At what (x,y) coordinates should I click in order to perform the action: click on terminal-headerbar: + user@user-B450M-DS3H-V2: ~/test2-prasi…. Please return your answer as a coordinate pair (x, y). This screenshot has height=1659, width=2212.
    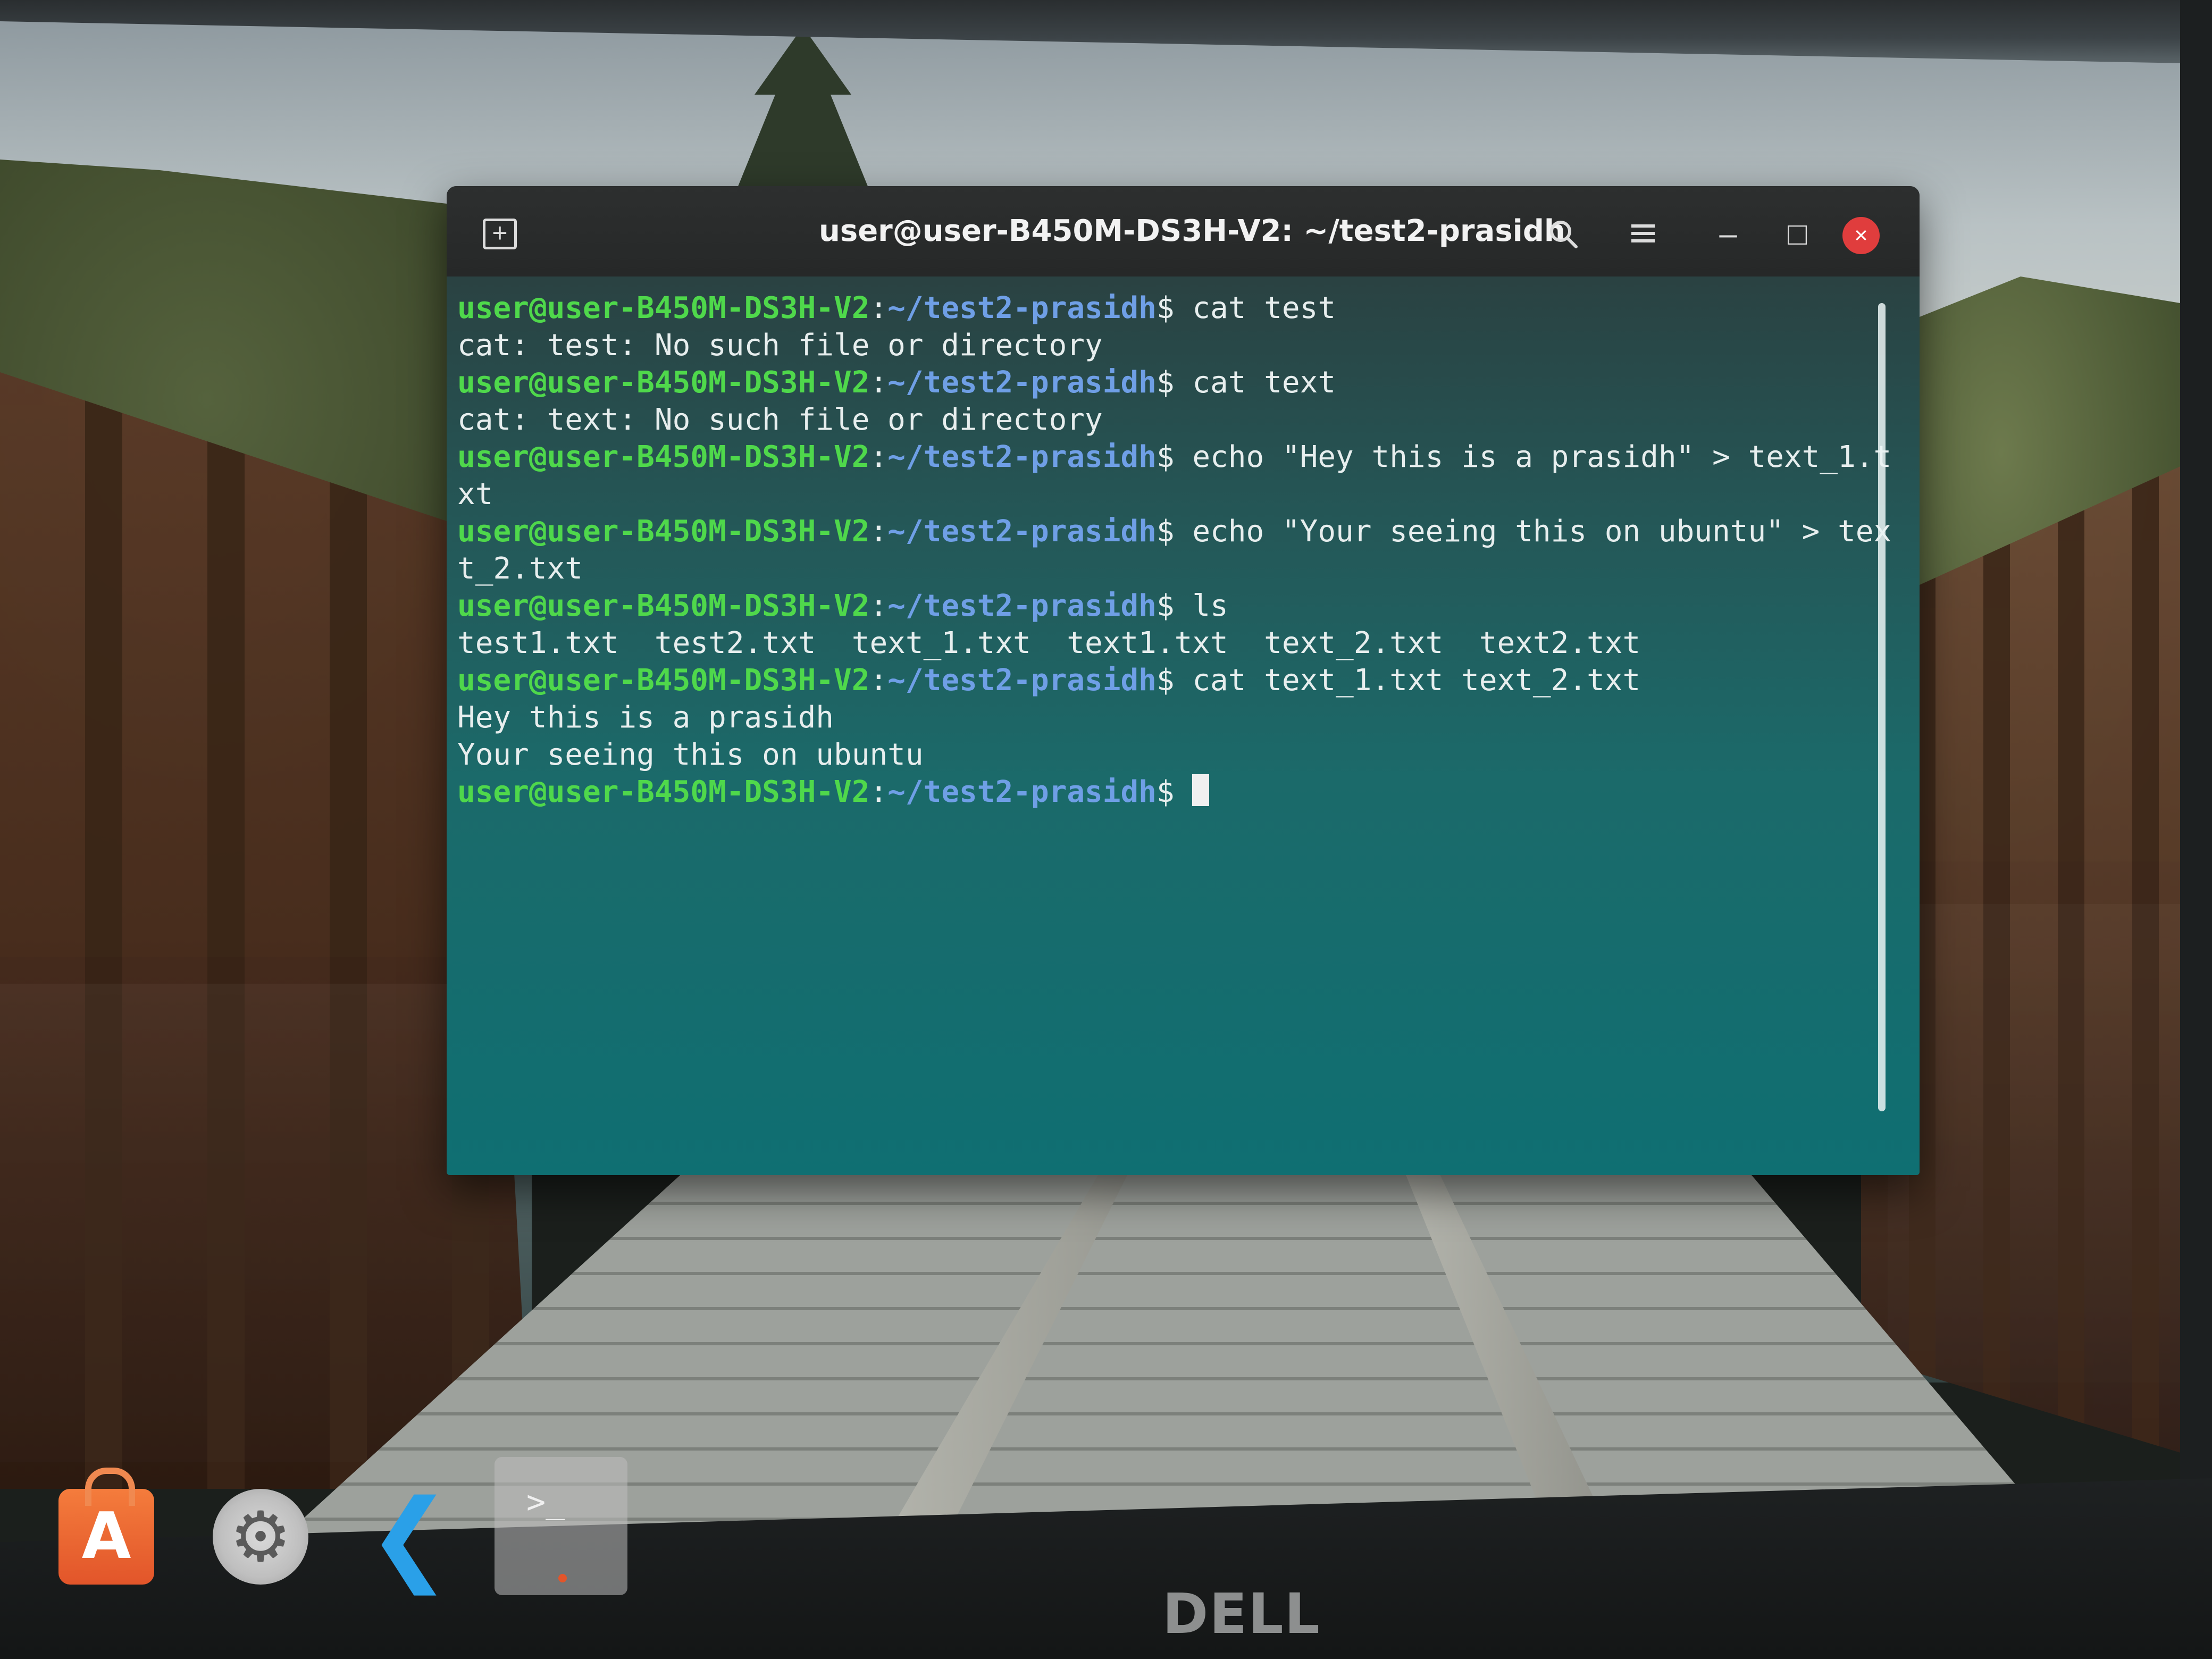
    Looking at the image, I should click on (1183, 231).